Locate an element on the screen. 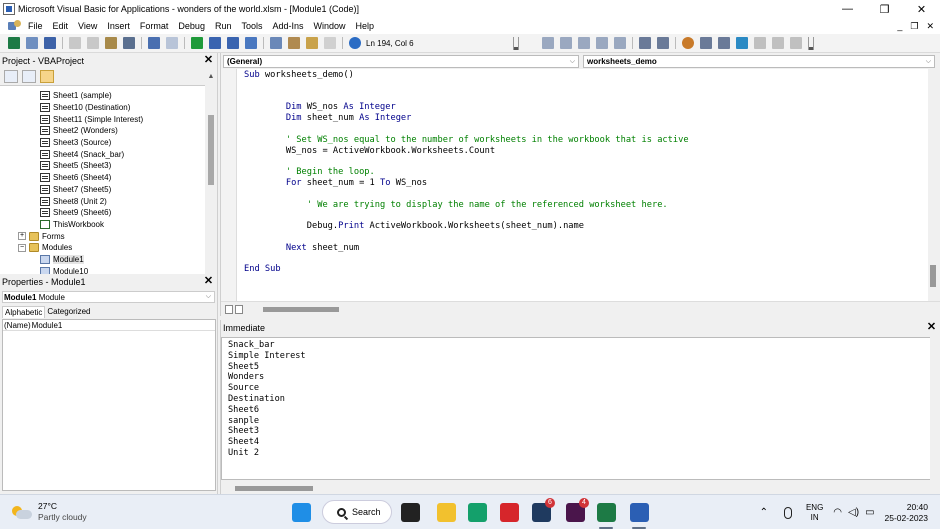  quick-info-icon is located at coordinates (584, 43).